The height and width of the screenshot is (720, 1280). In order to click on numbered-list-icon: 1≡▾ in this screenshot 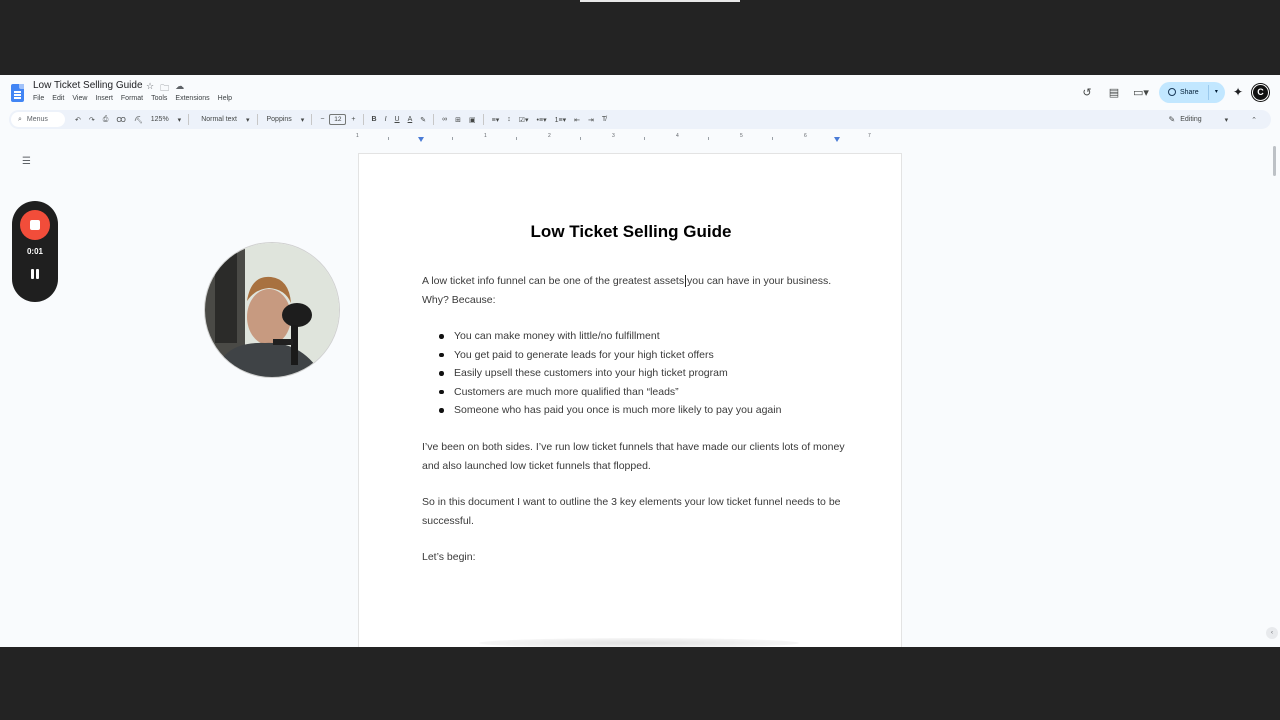, I will do `click(561, 120)`.